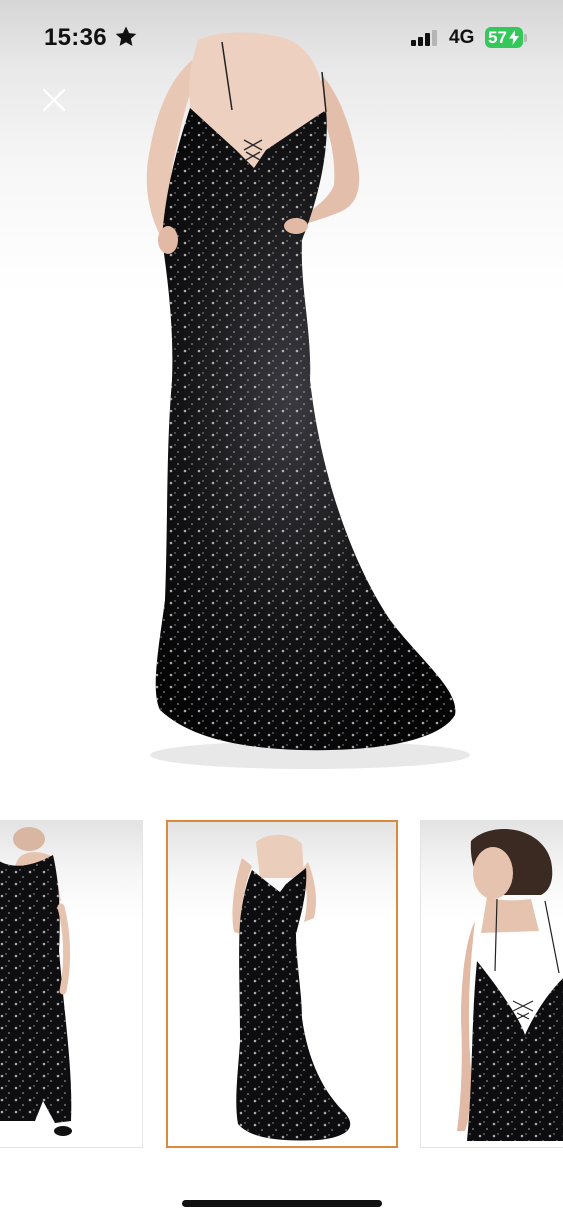 The width and height of the screenshot is (563, 1219). What do you see at coordinates (497, 37) in the screenshot?
I see `battery-percent: 57` at bounding box center [497, 37].